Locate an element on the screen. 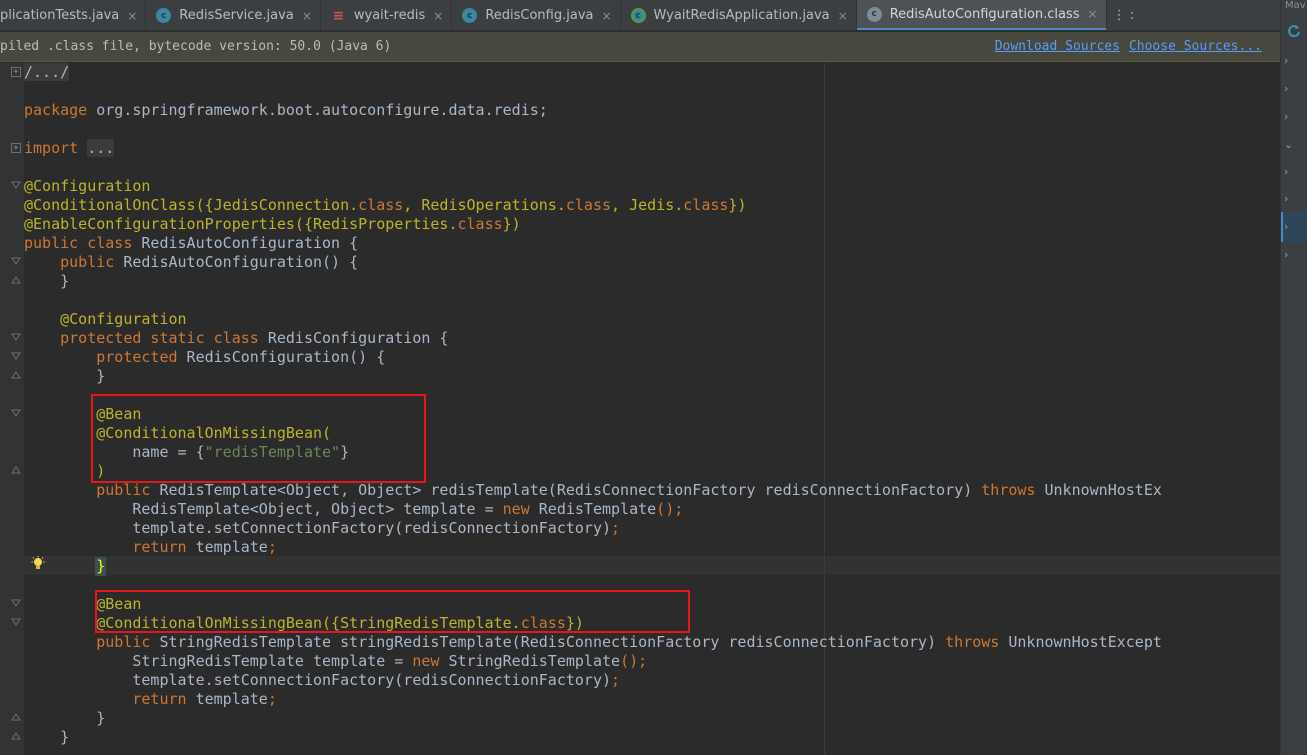 The width and height of the screenshot is (1307, 755). tab-redis-service: c RedisService.java × is located at coordinates (233, 15).